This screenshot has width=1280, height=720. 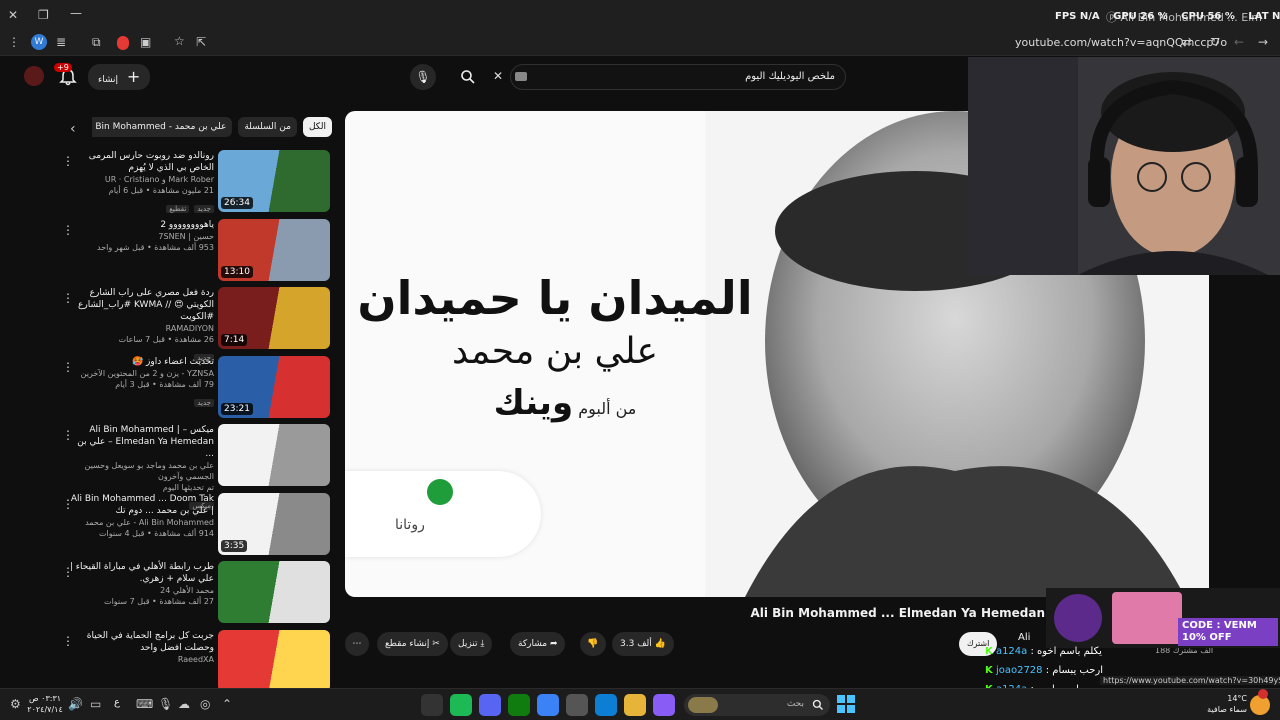 What do you see at coordinates (1237, 698) in the screenshot?
I see `weather-temp: 14°C` at bounding box center [1237, 698].